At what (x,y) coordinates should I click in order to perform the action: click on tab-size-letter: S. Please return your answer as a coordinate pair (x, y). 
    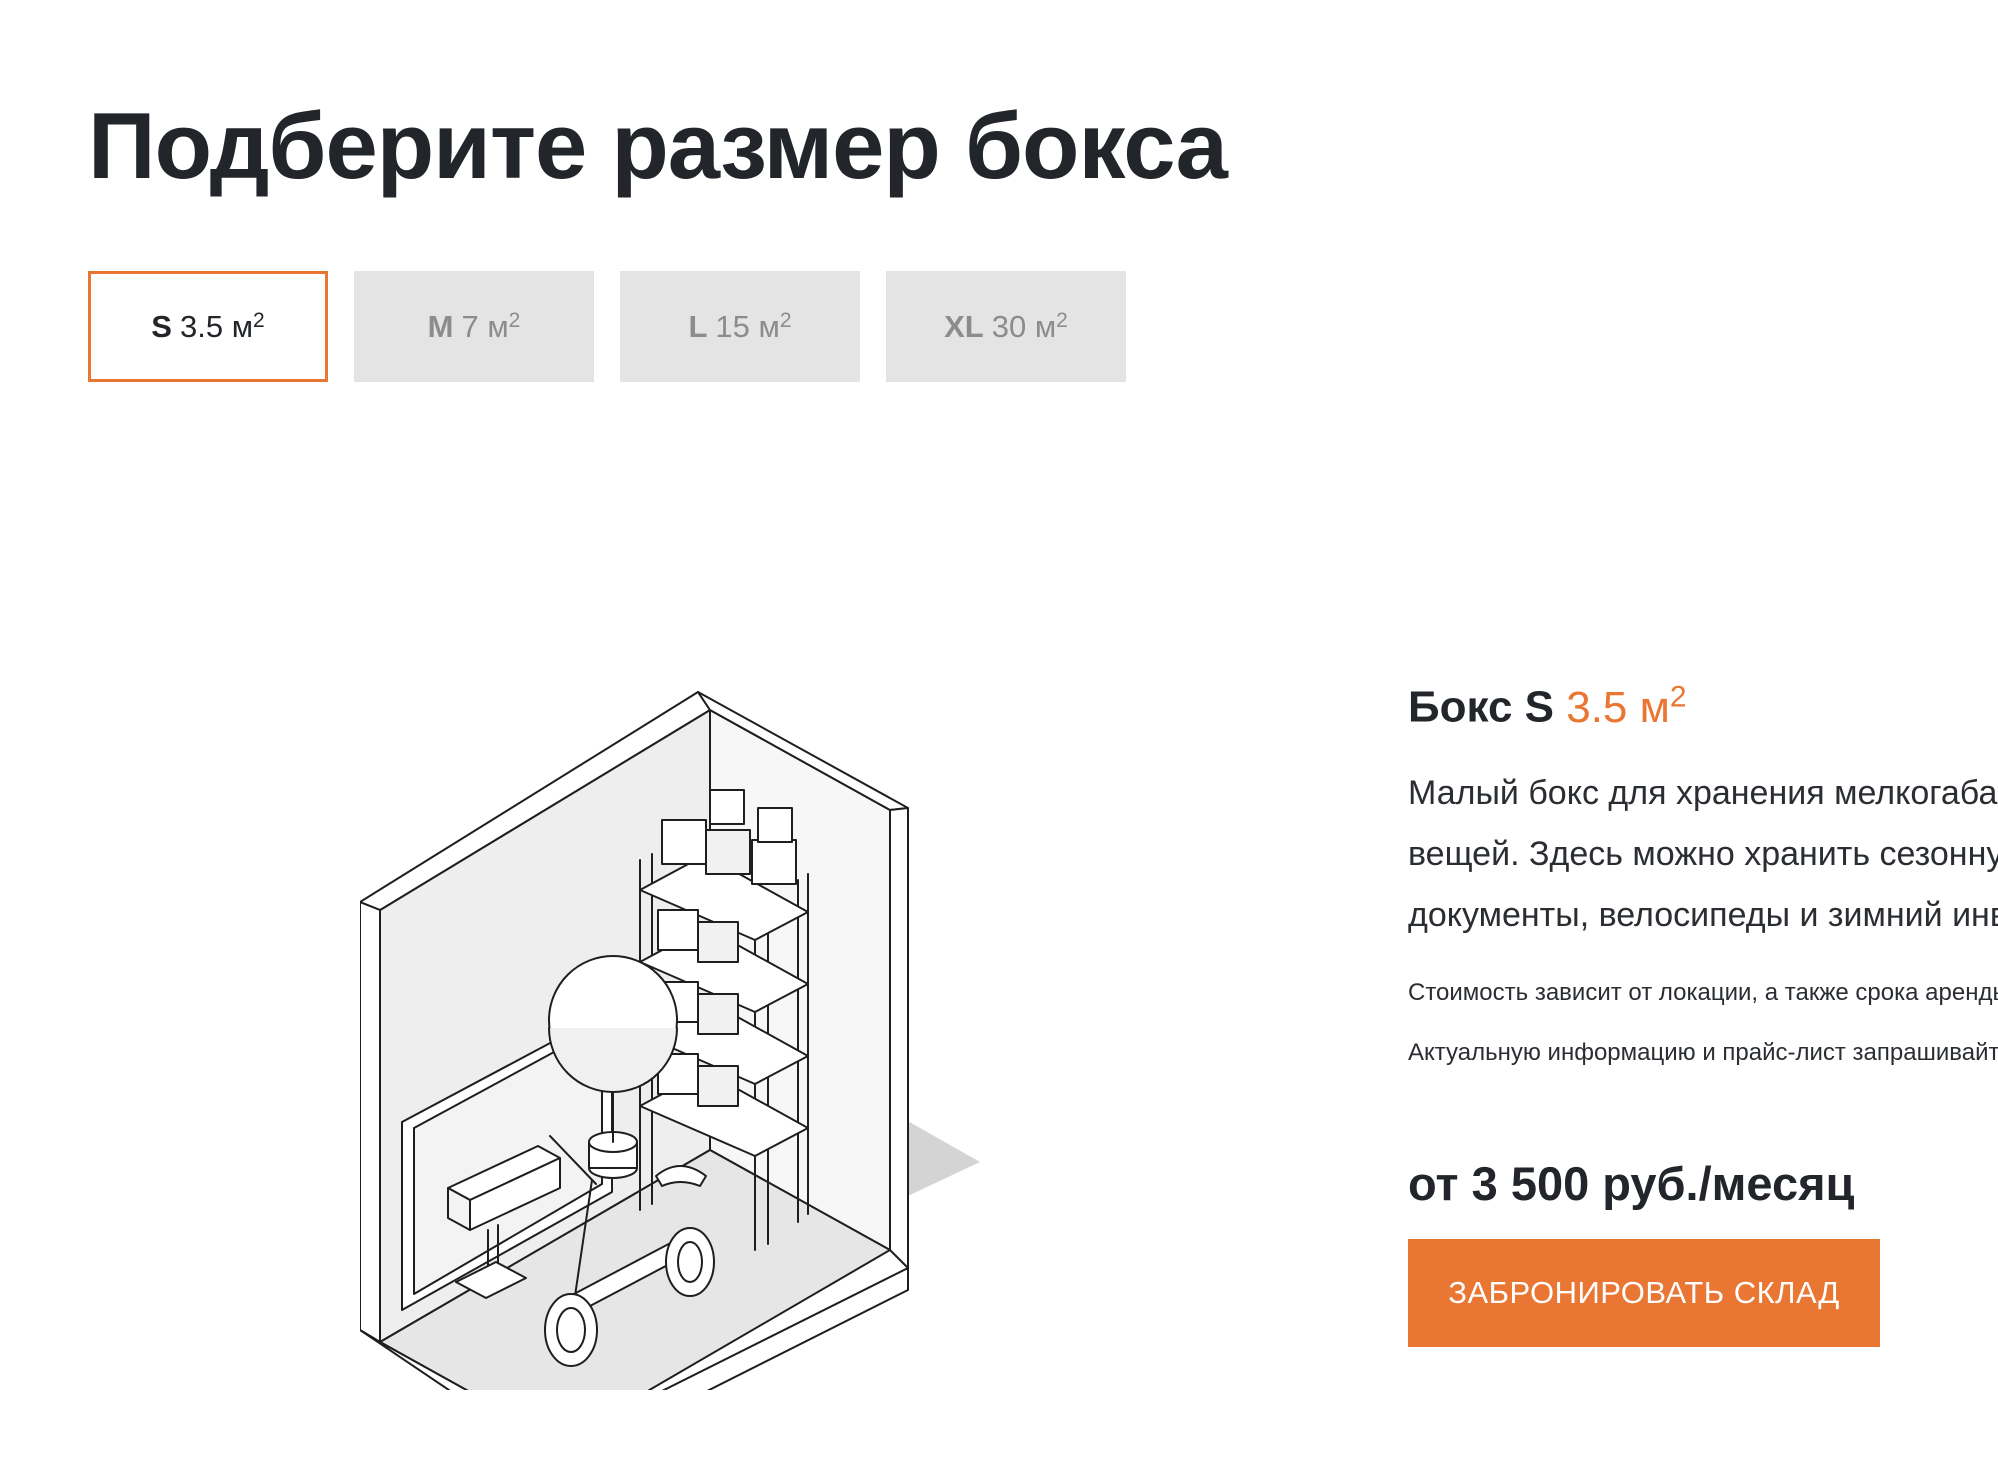
    Looking at the image, I should click on (161, 326).